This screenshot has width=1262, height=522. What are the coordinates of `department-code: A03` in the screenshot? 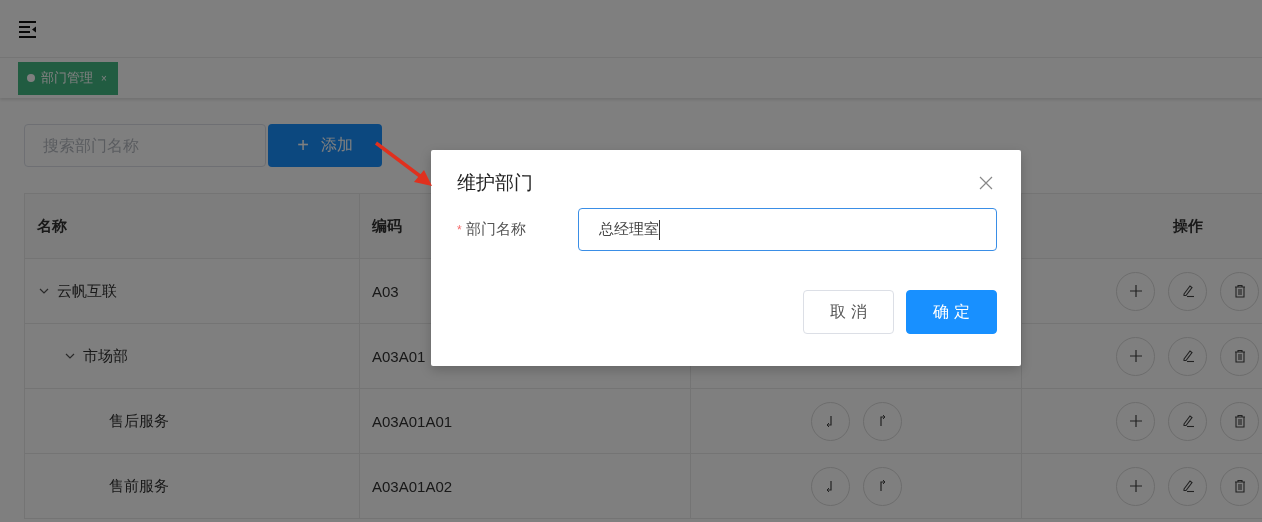 It's located at (385, 291).